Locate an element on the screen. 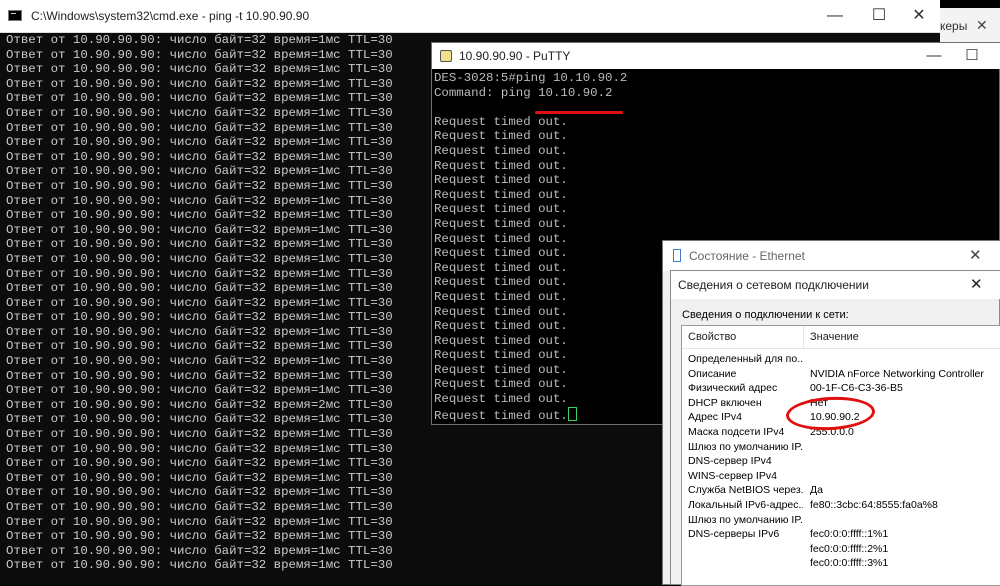 The image size is (1000, 586). details-row: DNS-серверы IPv6 fec0:0:0:ffff::1%1 is located at coordinates (841, 534).